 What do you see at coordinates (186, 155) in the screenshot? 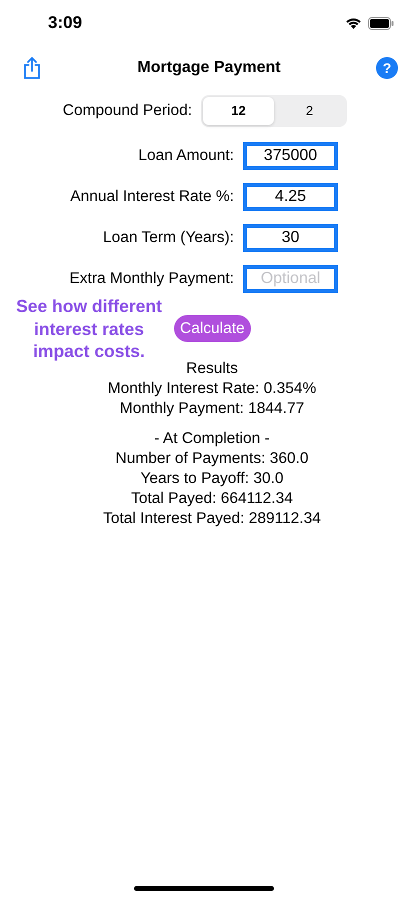
I see `field-label: Loan Amount:` at bounding box center [186, 155].